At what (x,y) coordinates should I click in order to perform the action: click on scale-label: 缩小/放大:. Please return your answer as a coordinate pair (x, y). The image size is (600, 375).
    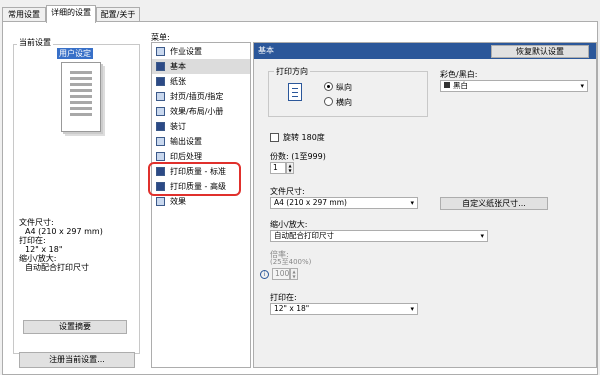
    Looking at the image, I should click on (289, 224).